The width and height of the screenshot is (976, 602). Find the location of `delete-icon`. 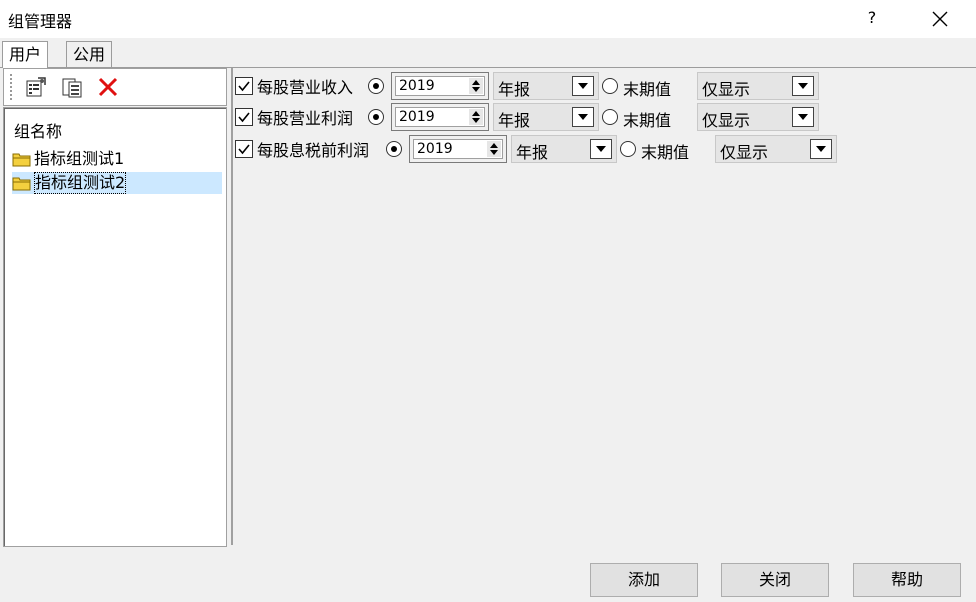

delete-icon is located at coordinates (108, 87).